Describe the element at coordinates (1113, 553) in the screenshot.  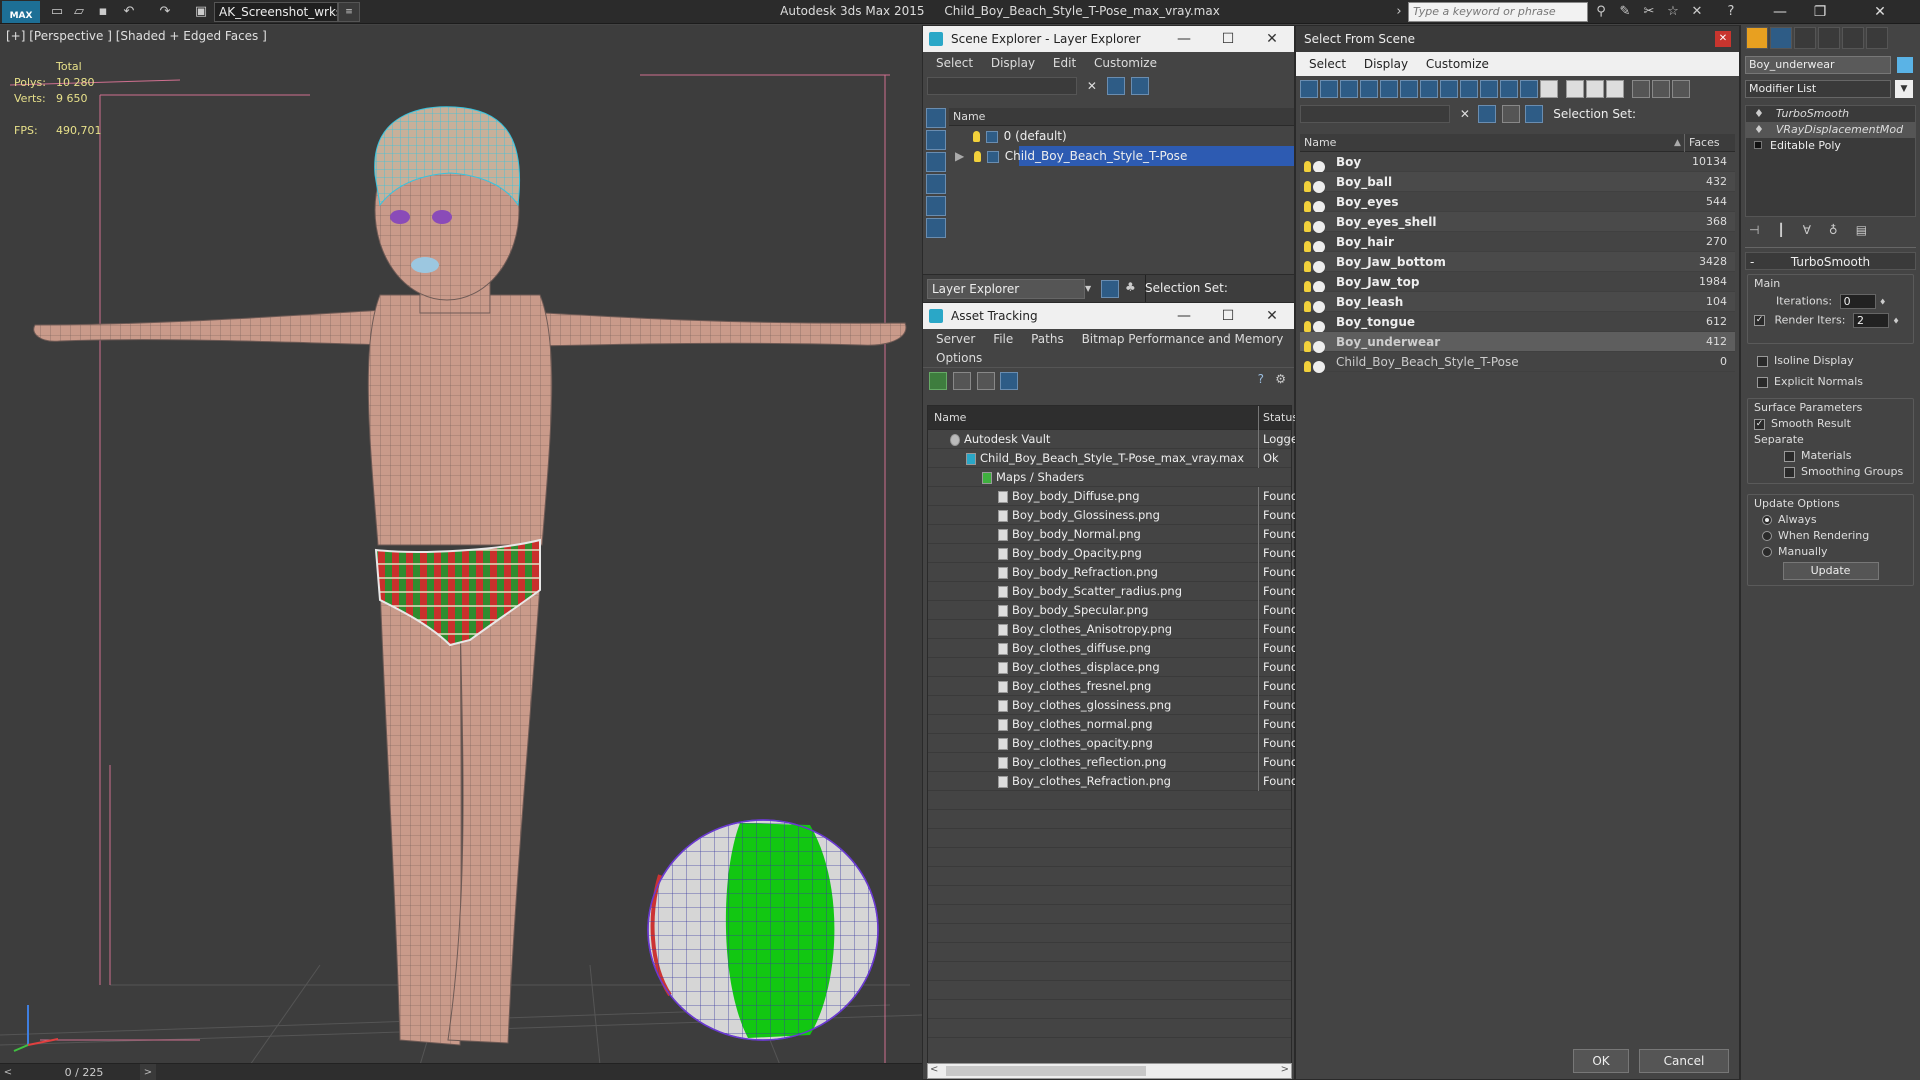
I see `asset-row: Boy_body_Opacity.png Found` at that location.